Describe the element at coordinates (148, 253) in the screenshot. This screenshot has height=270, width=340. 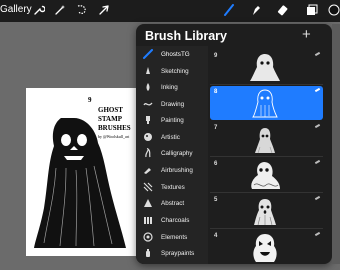
I see `spraycan-icon` at that location.